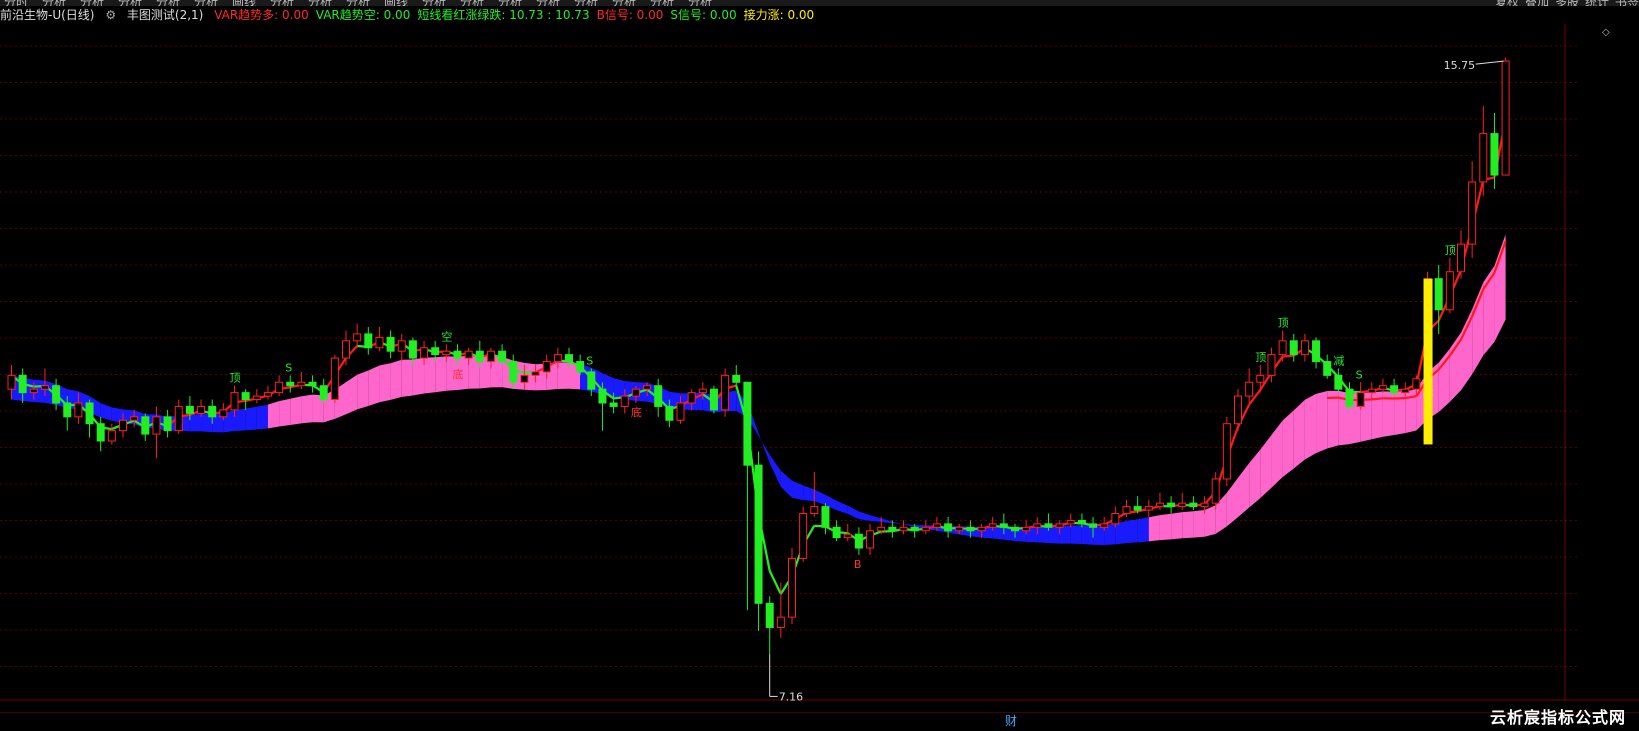  What do you see at coordinates (110, 15) in the screenshot?
I see `gear-icon: ⚙` at bounding box center [110, 15].